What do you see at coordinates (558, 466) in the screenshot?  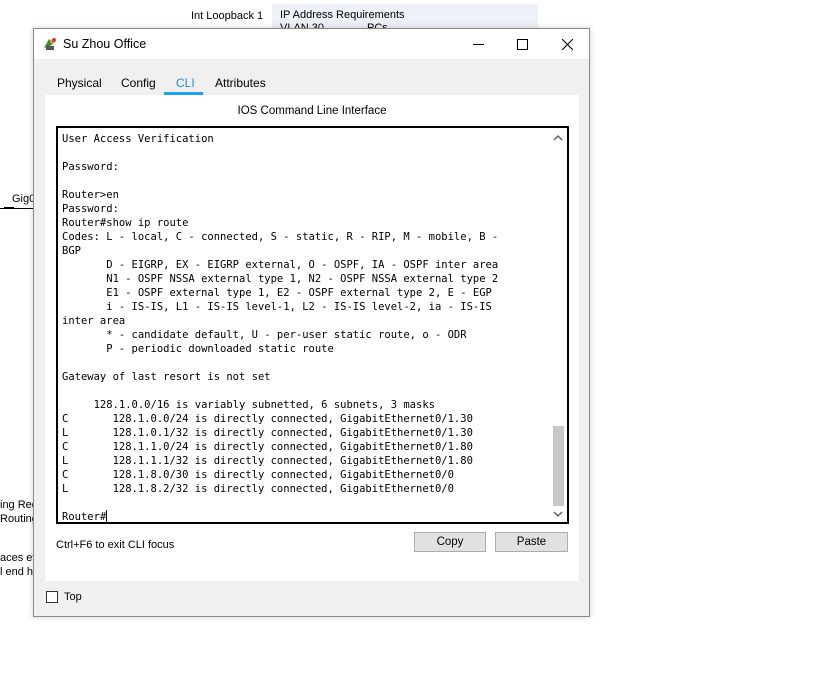 I see `scroll-thumb` at bounding box center [558, 466].